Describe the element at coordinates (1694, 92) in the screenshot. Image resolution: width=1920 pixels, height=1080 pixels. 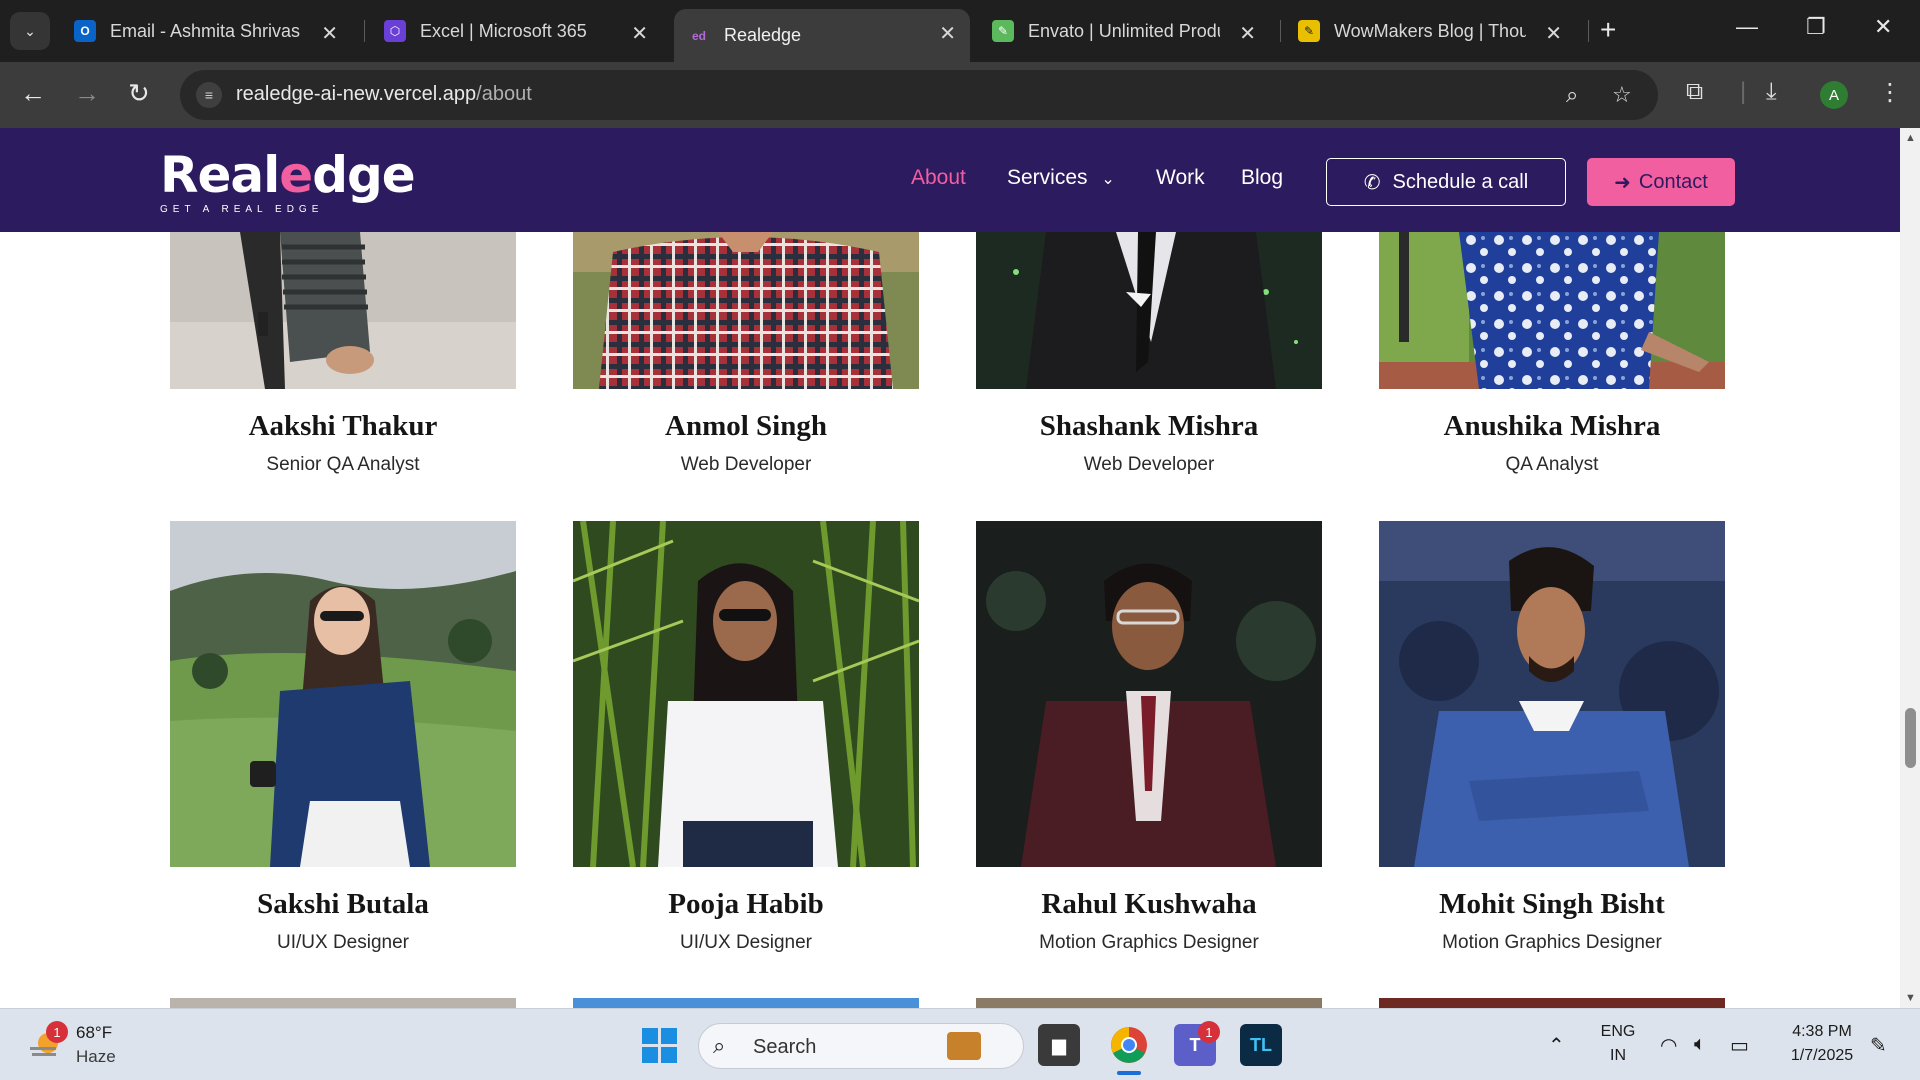
I see `extensions-icon: ⧉` at that location.